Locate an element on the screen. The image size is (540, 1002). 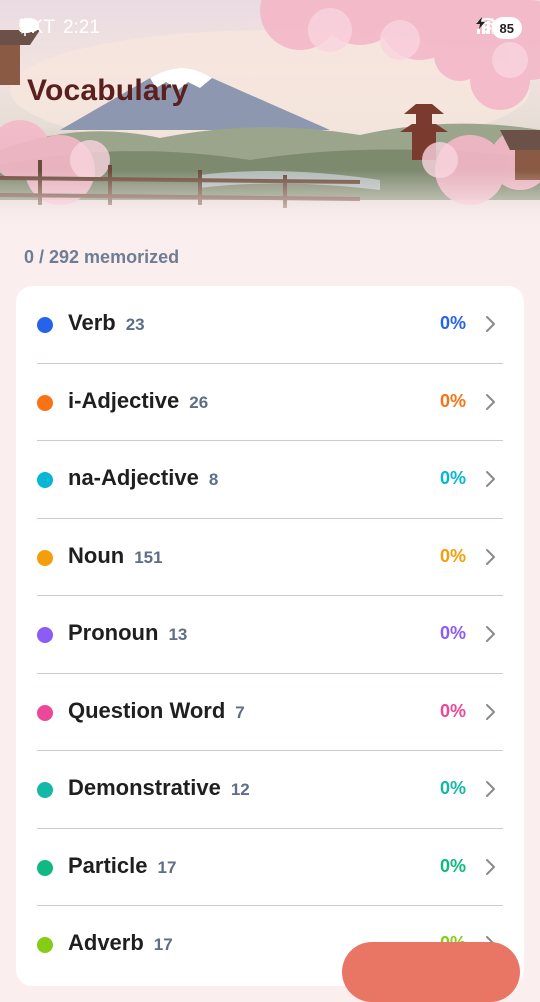
category-name: Noun is located at coordinates (96, 555).